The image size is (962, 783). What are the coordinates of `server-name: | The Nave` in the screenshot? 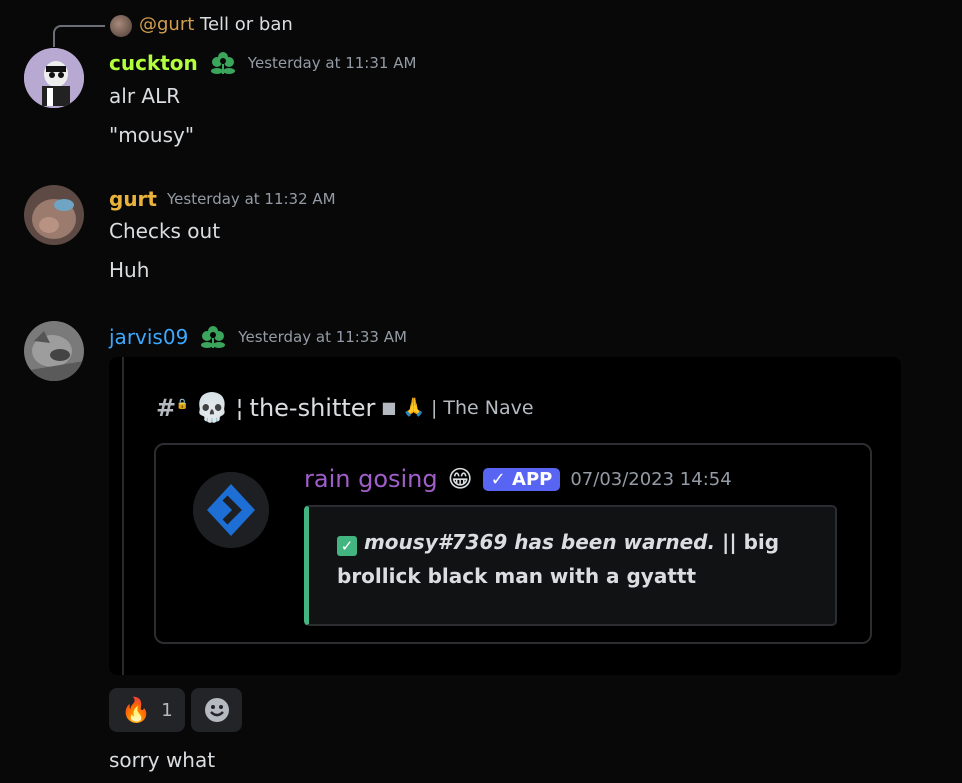 It's located at (482, 407).